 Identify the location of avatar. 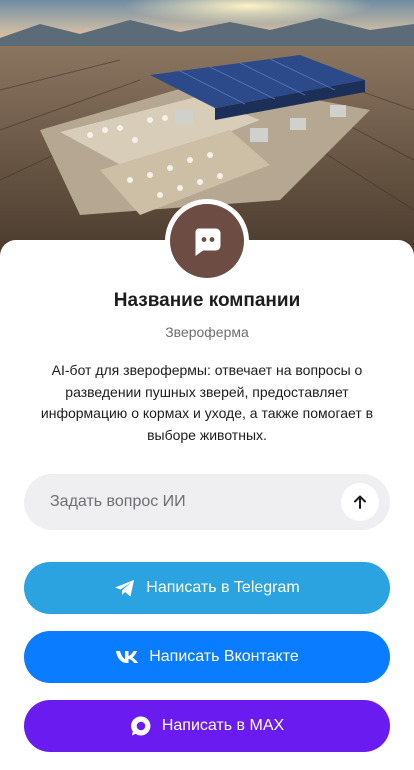
(207, 241).